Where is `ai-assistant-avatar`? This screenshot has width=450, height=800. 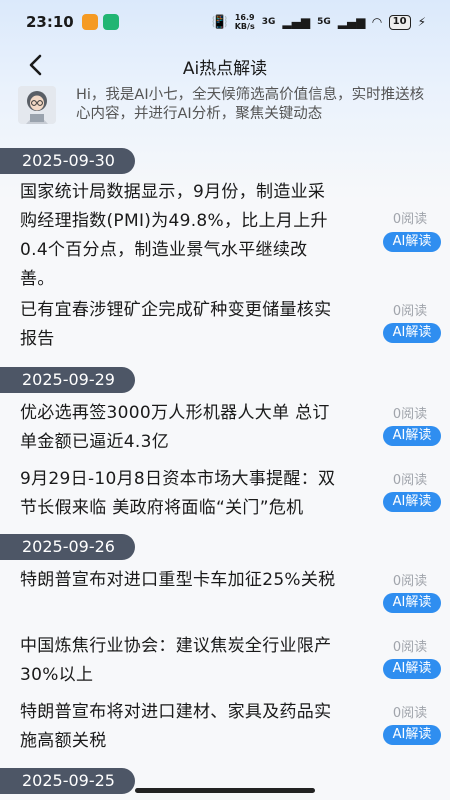
ai-assistant-avatar is located at coordinates (37, 105).